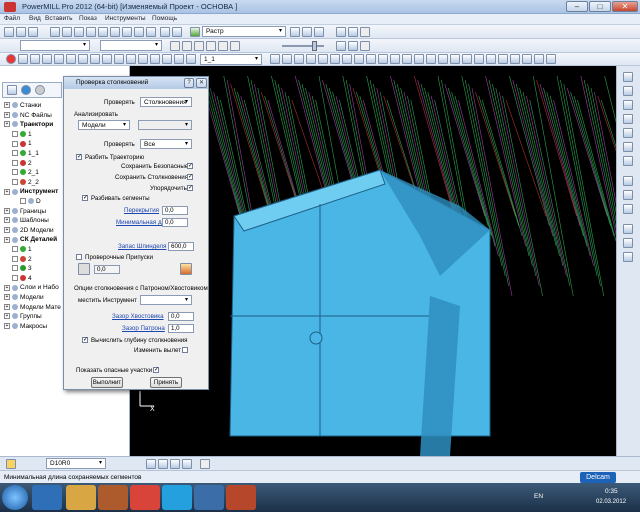  I want to click on close-button: ✕, so click(625, 6).